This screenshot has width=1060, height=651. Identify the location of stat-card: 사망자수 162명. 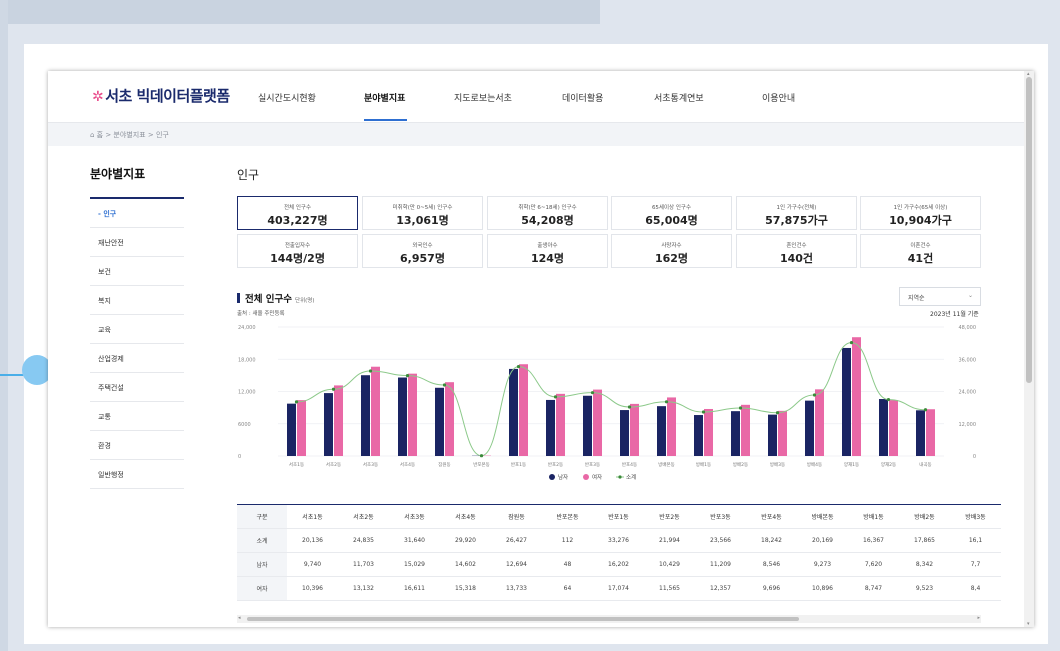
(671, 251).